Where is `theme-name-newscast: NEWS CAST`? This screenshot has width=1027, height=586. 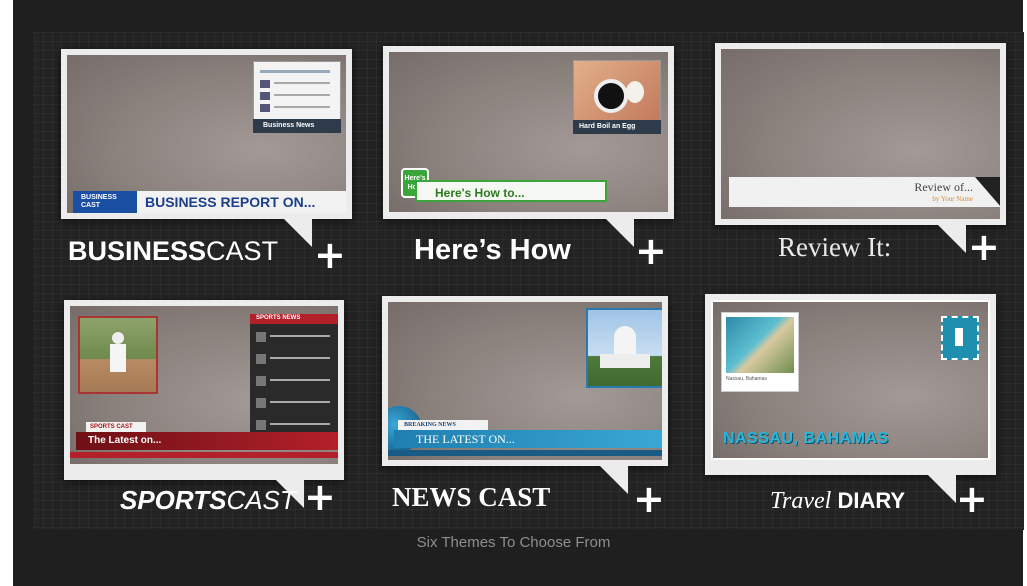
theme-name-newscast: NEWS CAST is located at coordinates (471, 497).